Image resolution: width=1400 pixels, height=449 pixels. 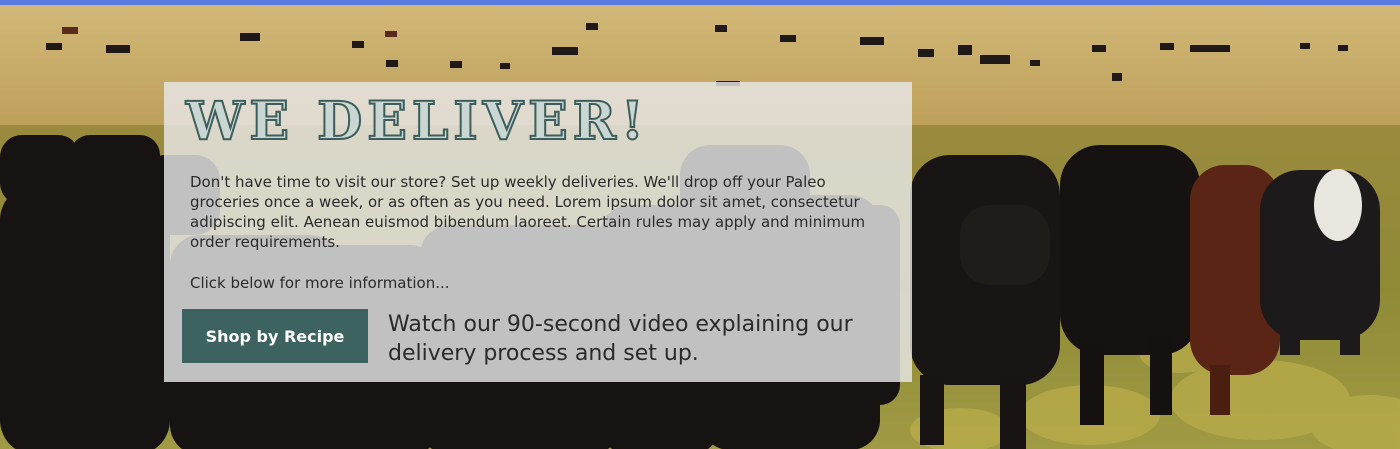 What do you see at coordinates (700, 2) in the screenshot?
I see `top-accent-bar` at bounding box center [700, 2].